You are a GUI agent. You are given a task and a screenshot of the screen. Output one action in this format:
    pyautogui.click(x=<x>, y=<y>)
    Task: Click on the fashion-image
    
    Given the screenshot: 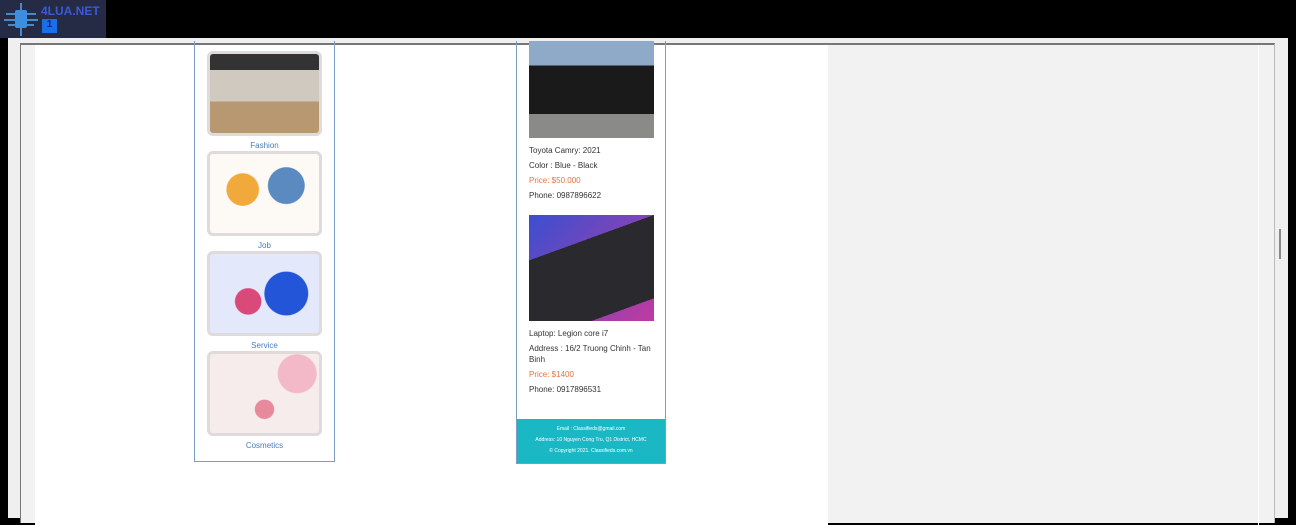 What is the action you would take?
    pyautogui.click(x=264, y=93)
    